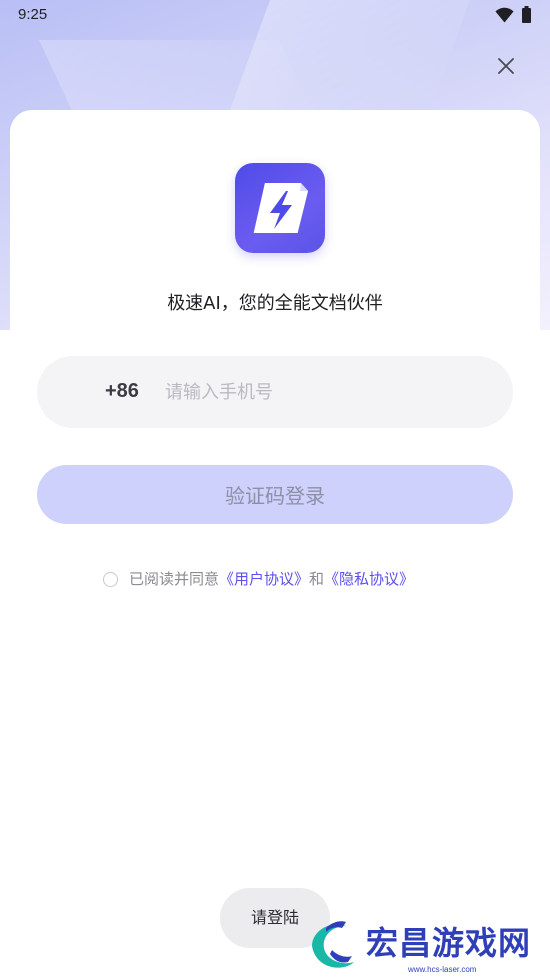  I want to click on user-agreement-link: 《用户协议》, so click(264, 579).